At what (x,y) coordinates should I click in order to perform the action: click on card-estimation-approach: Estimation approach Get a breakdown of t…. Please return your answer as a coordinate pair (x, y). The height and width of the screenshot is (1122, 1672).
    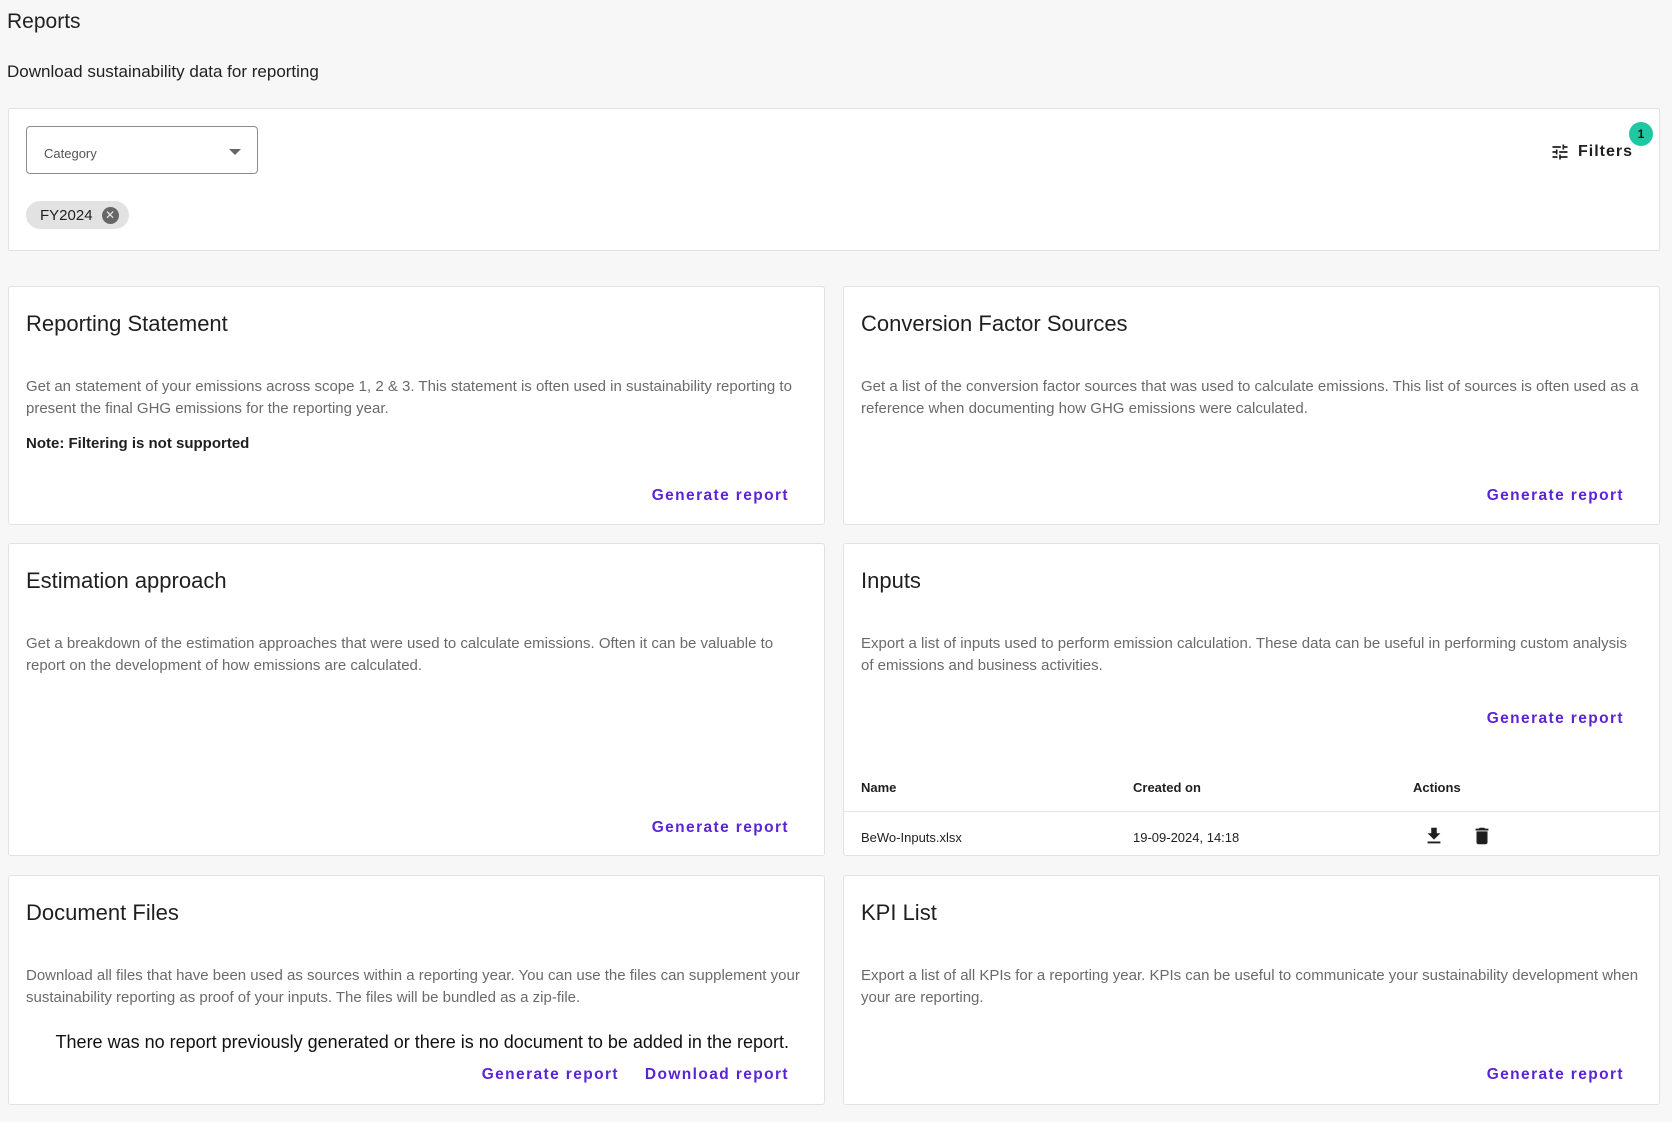
    Looking at the image, I should click on (416, 699).